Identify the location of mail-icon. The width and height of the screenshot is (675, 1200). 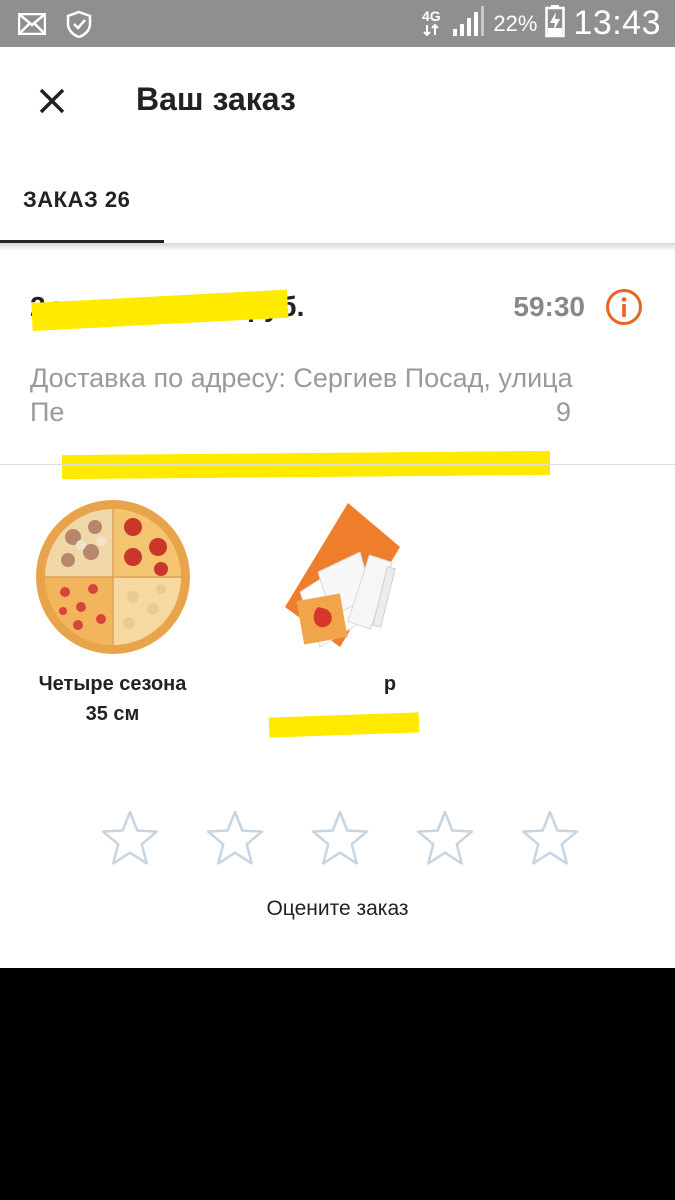
(32, 26).